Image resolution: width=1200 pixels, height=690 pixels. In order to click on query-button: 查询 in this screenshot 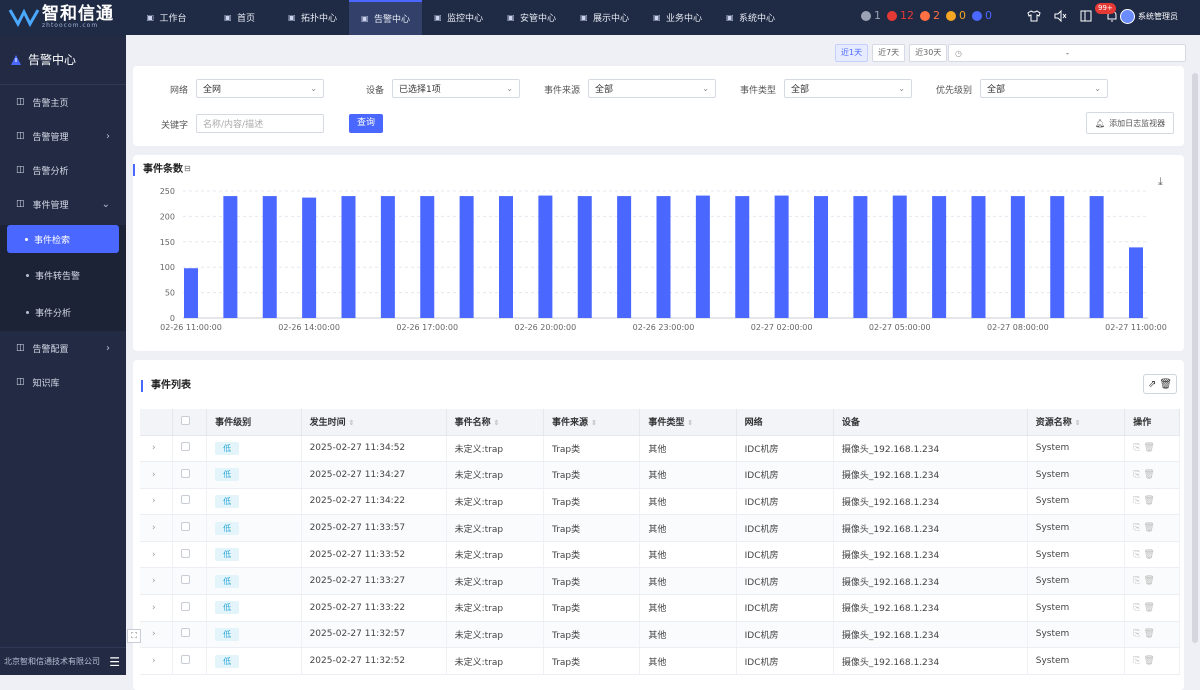, I will do `click(366, 123)`.